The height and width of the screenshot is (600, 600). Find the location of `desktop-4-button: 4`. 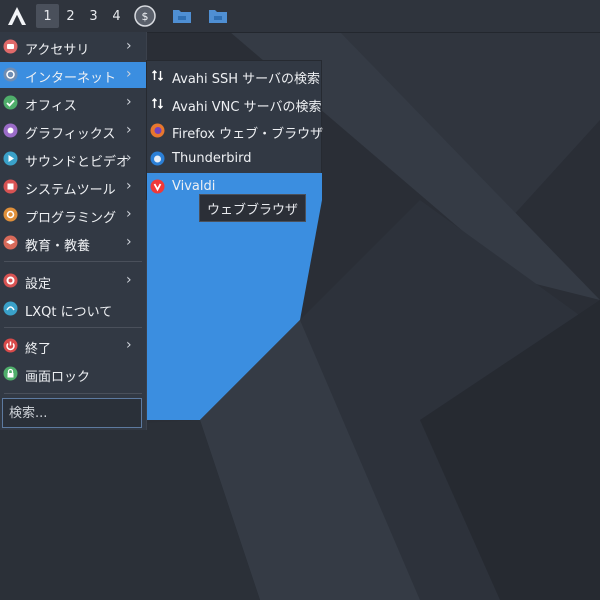

desktop-4-button: 4 is located at coordinates (116, 16).